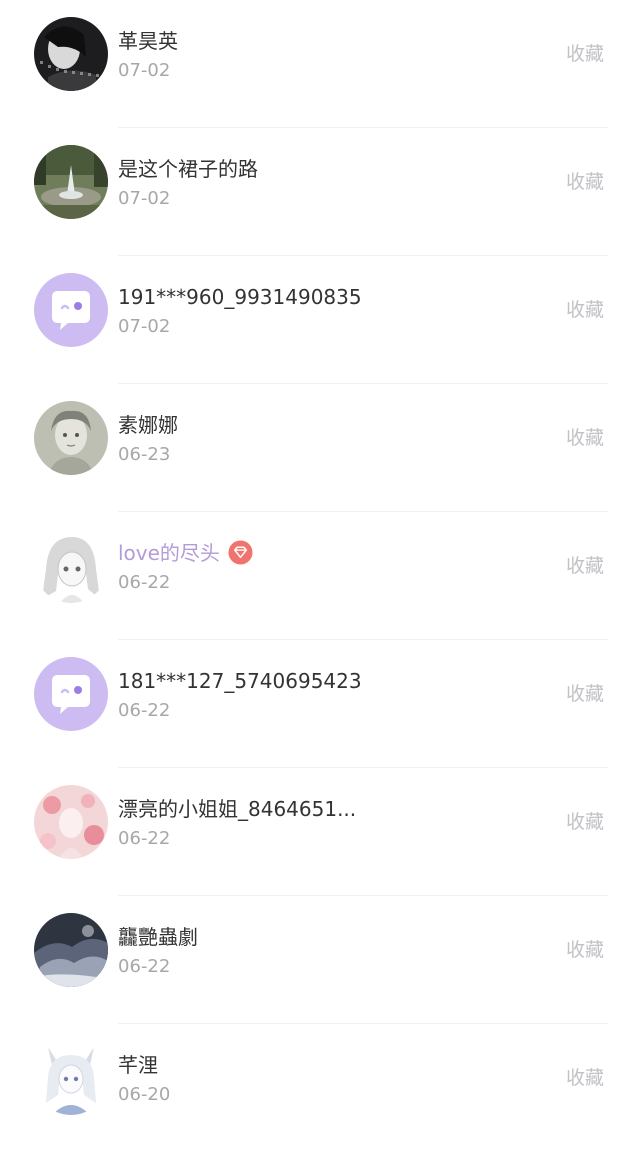  What do you see at coordinates (320, 832) in the screenshot?
I see `list-item: 漂亮的小姐姐_8464651... 06-22 收藏` at bounding box center [320, 832].